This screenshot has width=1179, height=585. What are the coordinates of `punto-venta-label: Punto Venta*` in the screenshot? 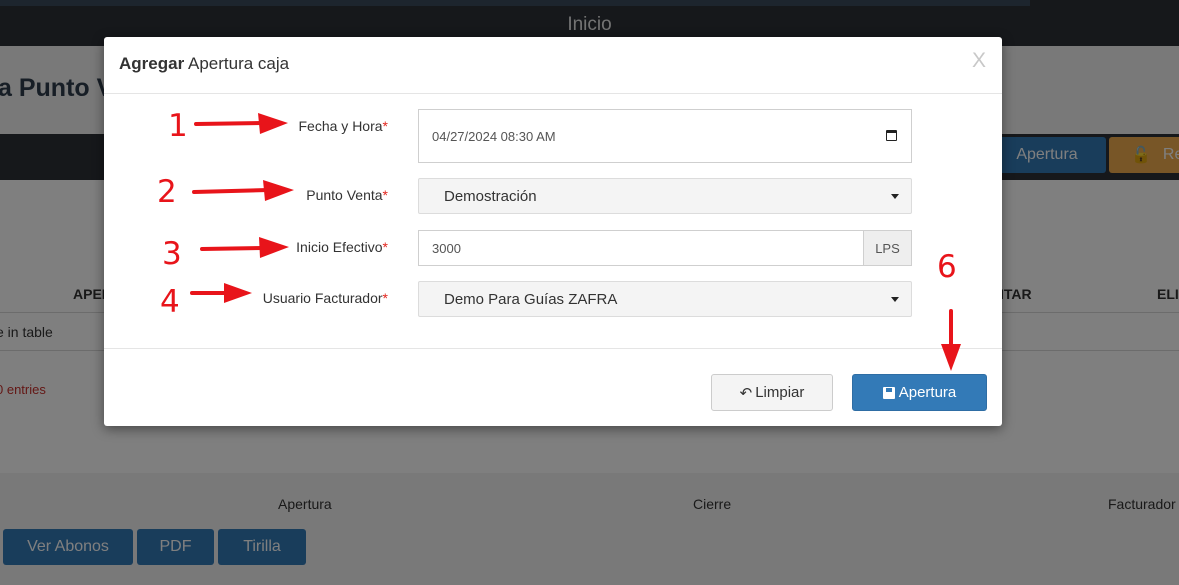 It's located at (347, 195).